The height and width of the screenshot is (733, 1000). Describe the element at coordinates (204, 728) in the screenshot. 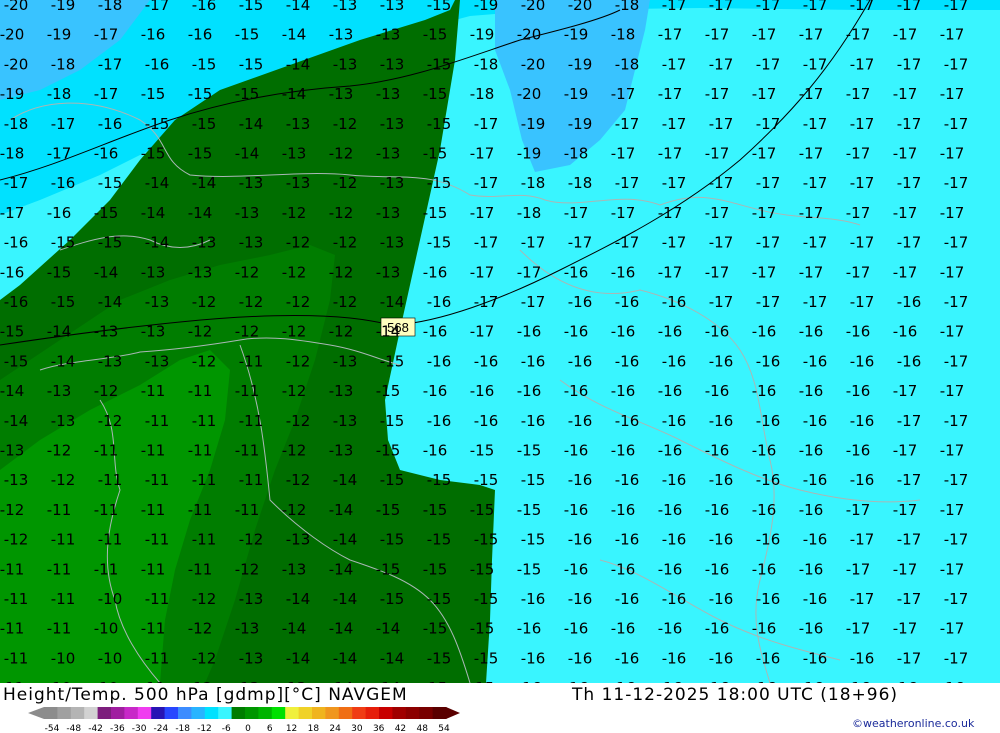

I see `legend-tick-label: -12` at that location.